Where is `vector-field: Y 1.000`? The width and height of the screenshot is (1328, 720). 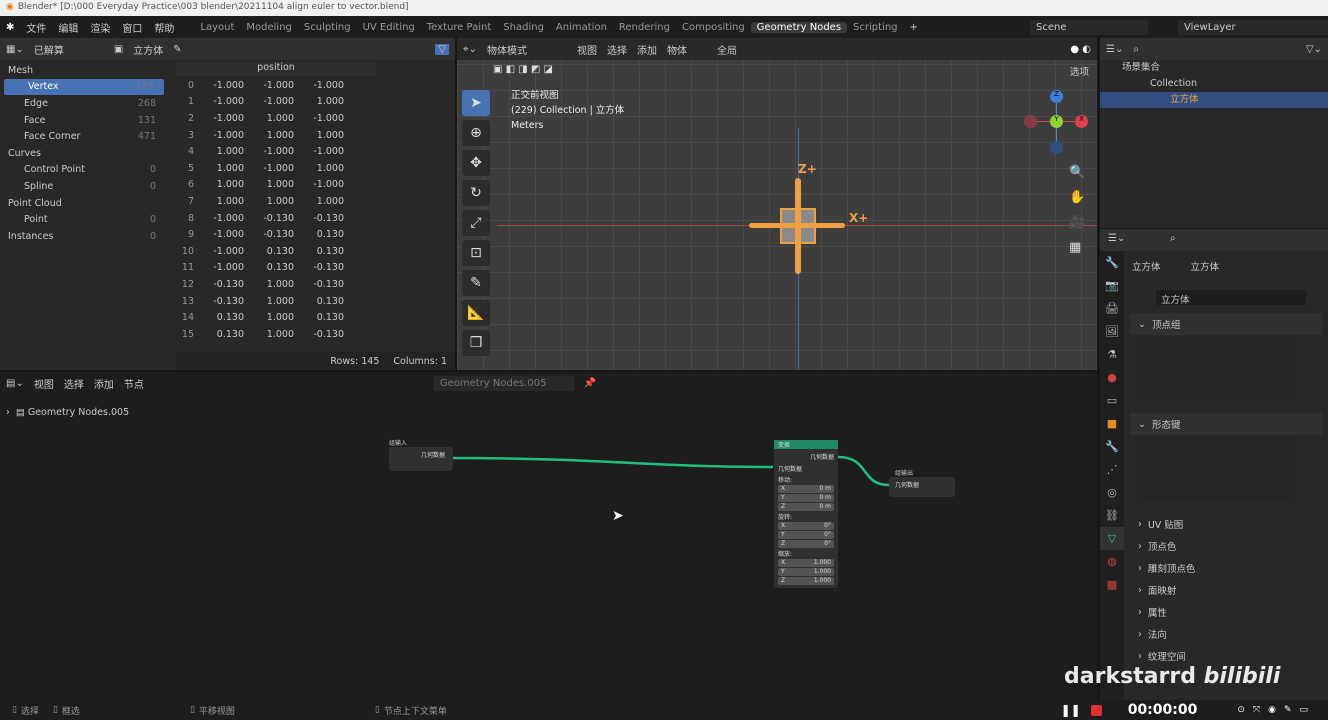
vector-field: Y 1.000 is located at coordinates (806, 572).